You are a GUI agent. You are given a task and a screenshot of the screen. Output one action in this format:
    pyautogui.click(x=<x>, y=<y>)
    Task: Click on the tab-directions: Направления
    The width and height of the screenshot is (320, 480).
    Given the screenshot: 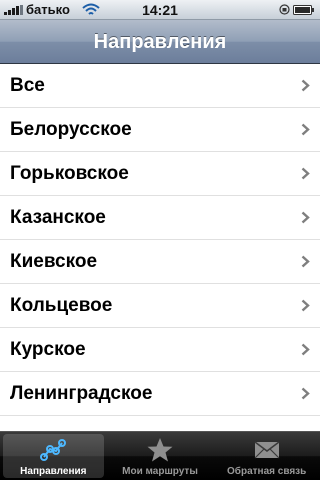 What is the action you would take?
    pyautogui.click(x=53, y=456)
    